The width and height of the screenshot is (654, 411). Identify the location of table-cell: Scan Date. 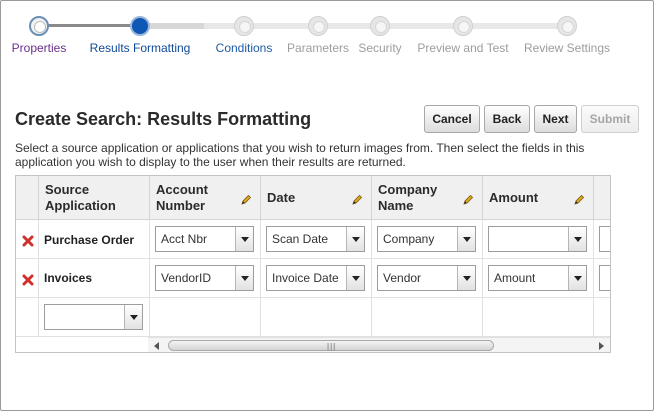
(316, 239).